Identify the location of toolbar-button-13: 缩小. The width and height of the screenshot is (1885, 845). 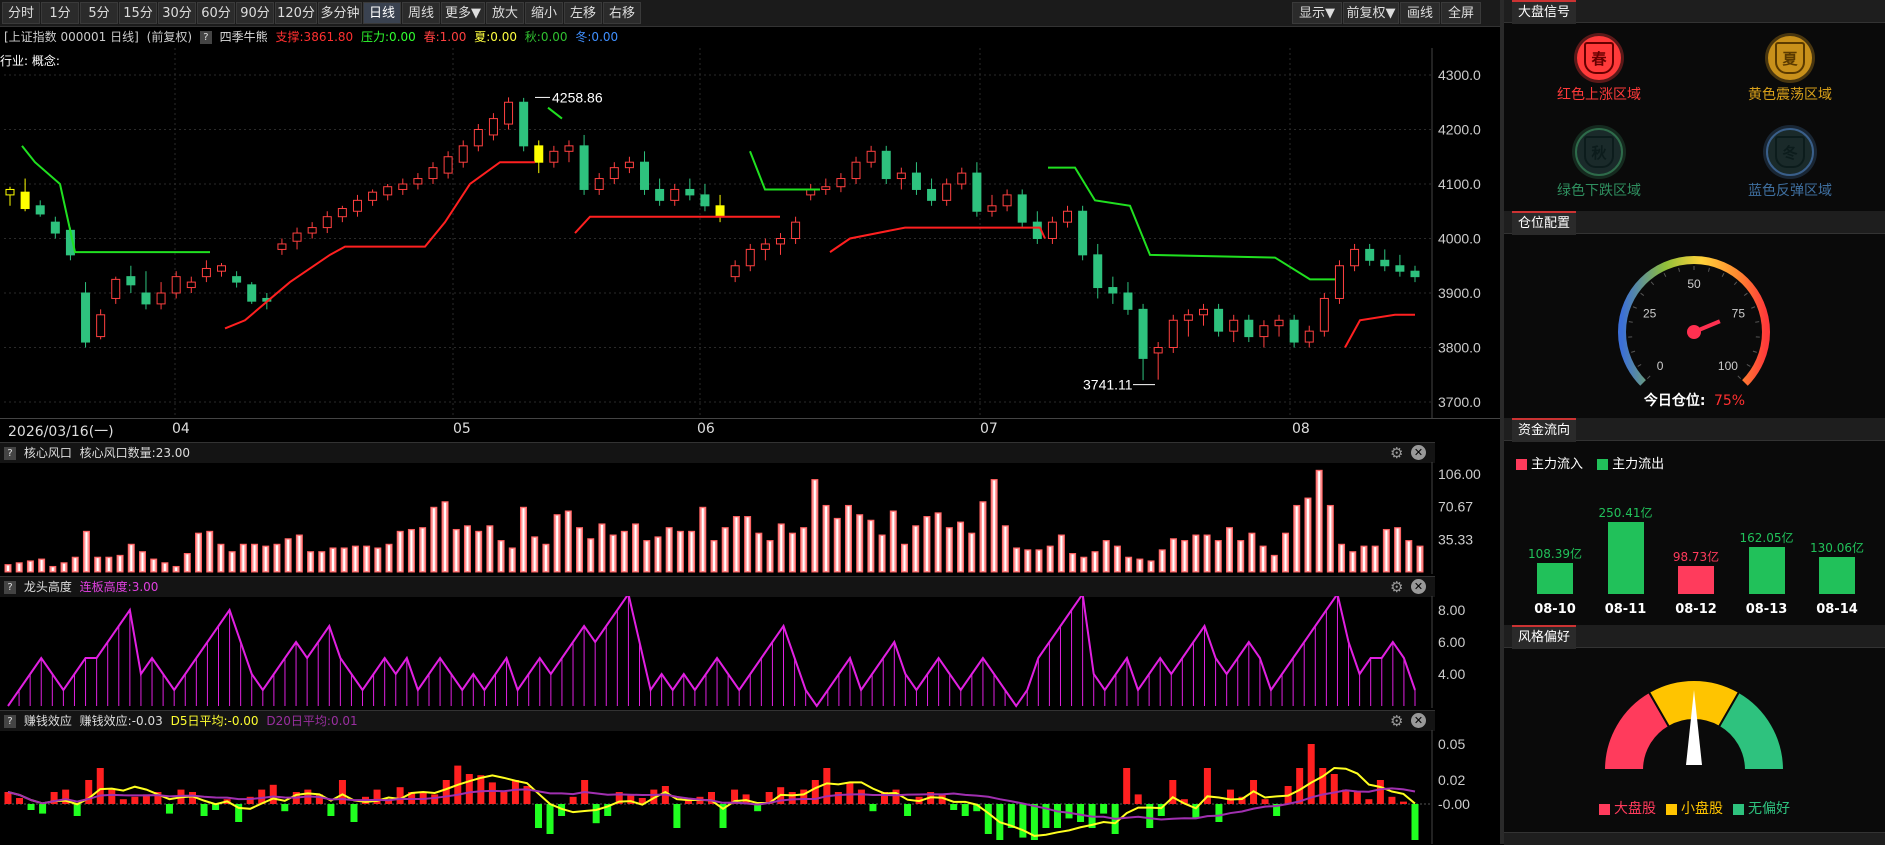
(544, 13).